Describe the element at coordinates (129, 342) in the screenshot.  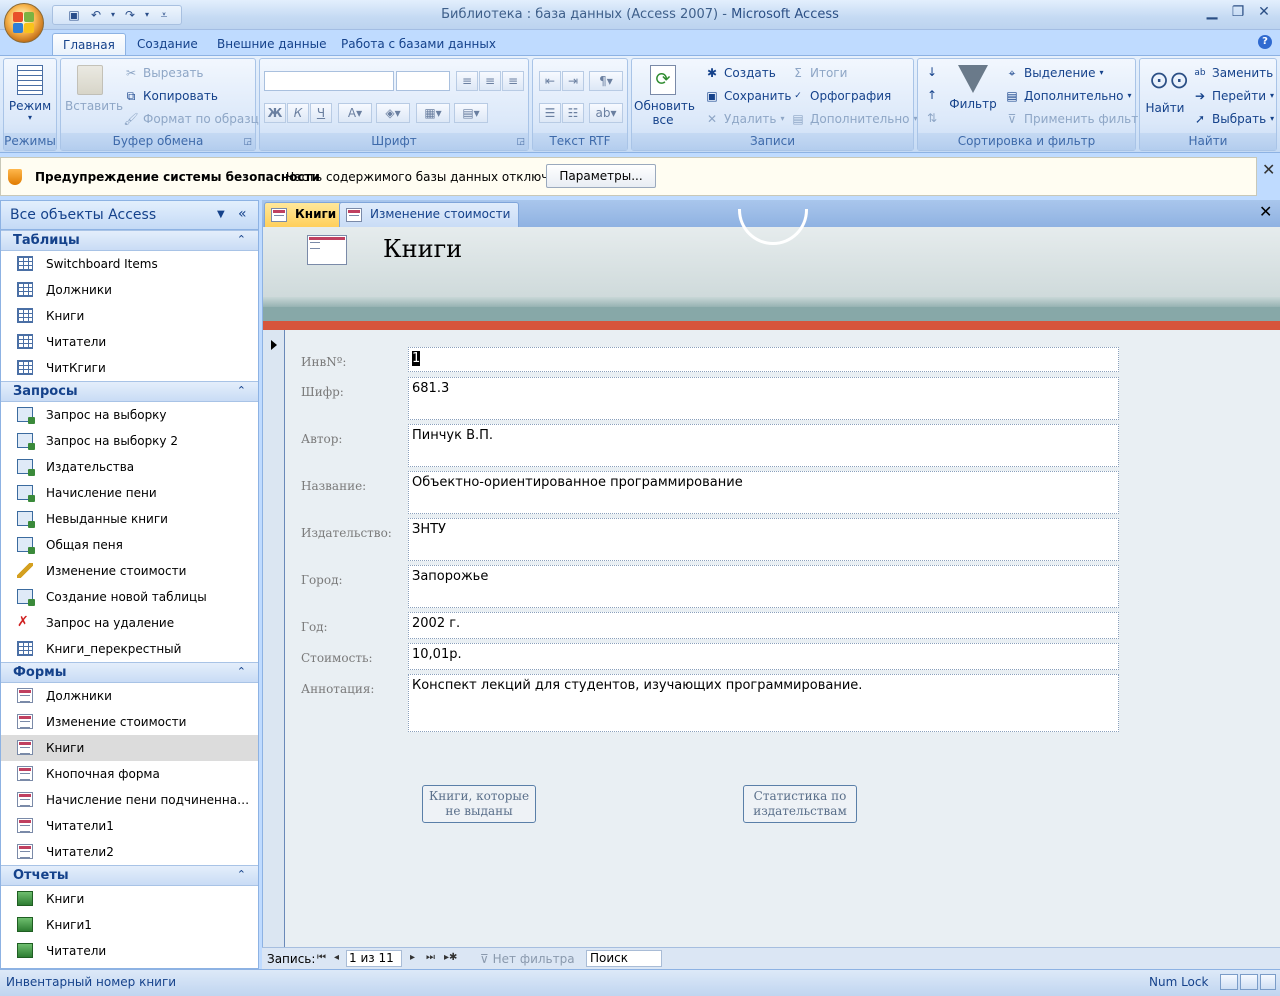
I see `nav-item-table: Читатели` at that location.